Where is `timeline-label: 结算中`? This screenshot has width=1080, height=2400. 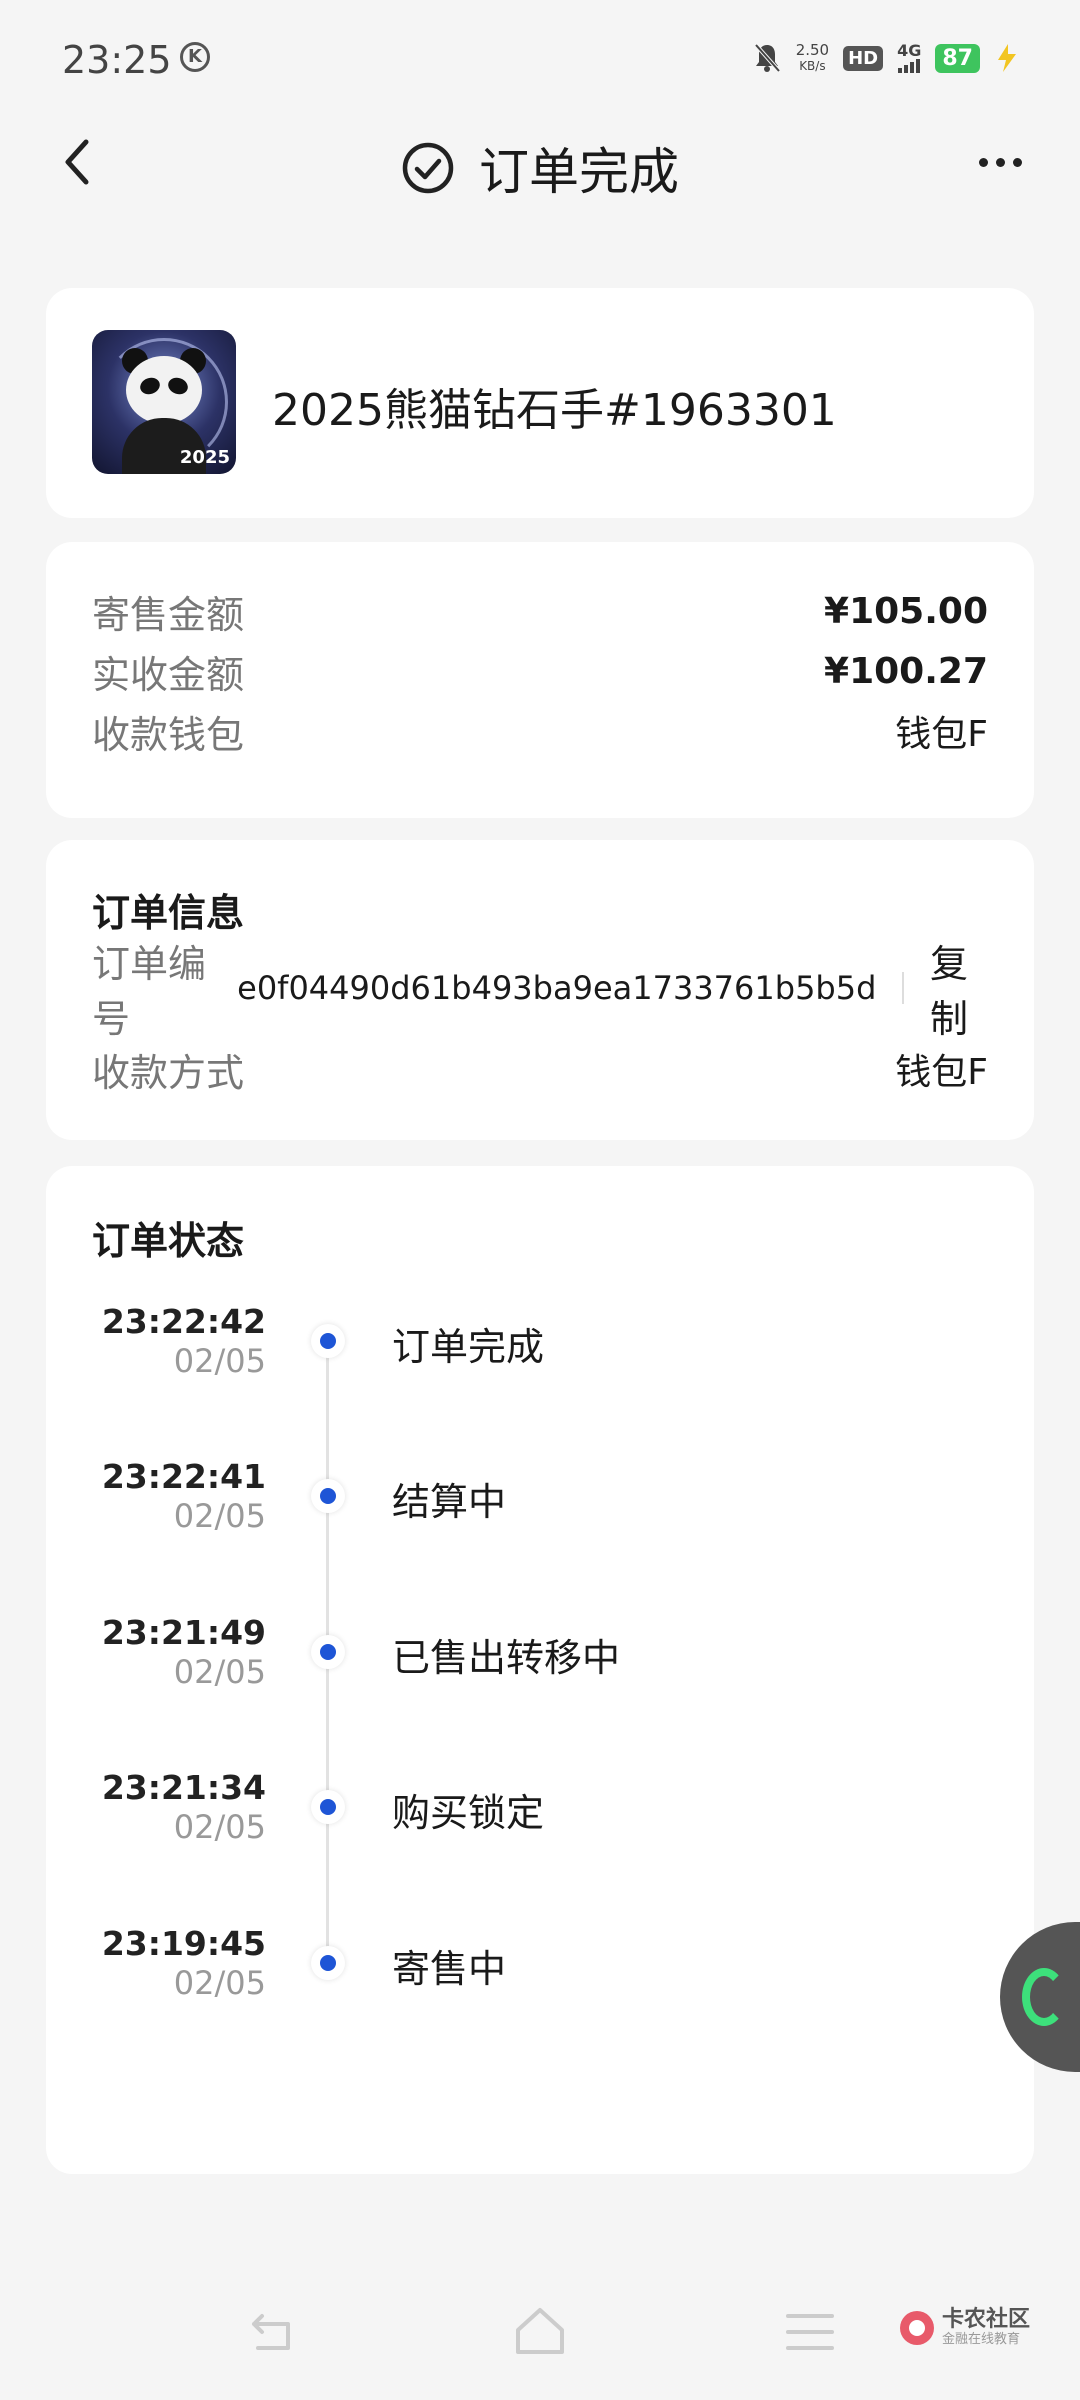 timeline-label: 结算中 is located at coordinates (449, 1502).